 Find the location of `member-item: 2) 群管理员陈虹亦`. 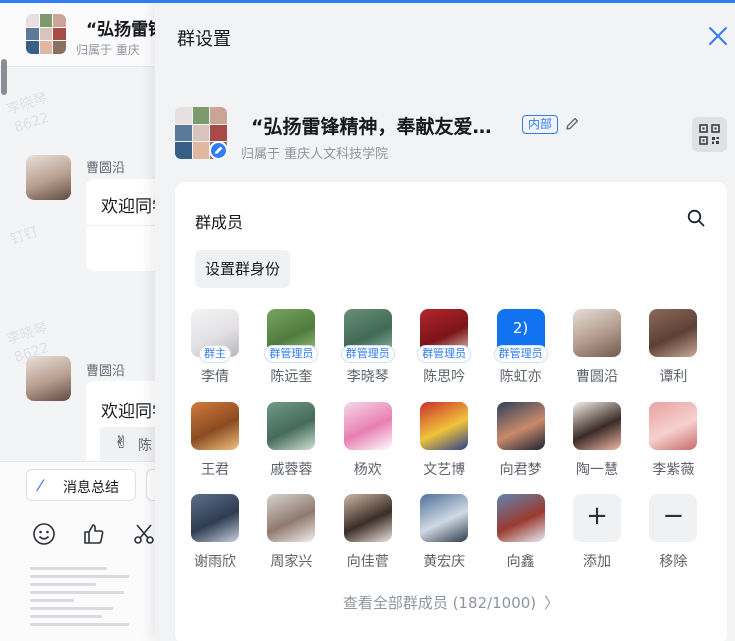

member-item: 2) 群管理员陈虹亦 is located at coordinates (521, 349).